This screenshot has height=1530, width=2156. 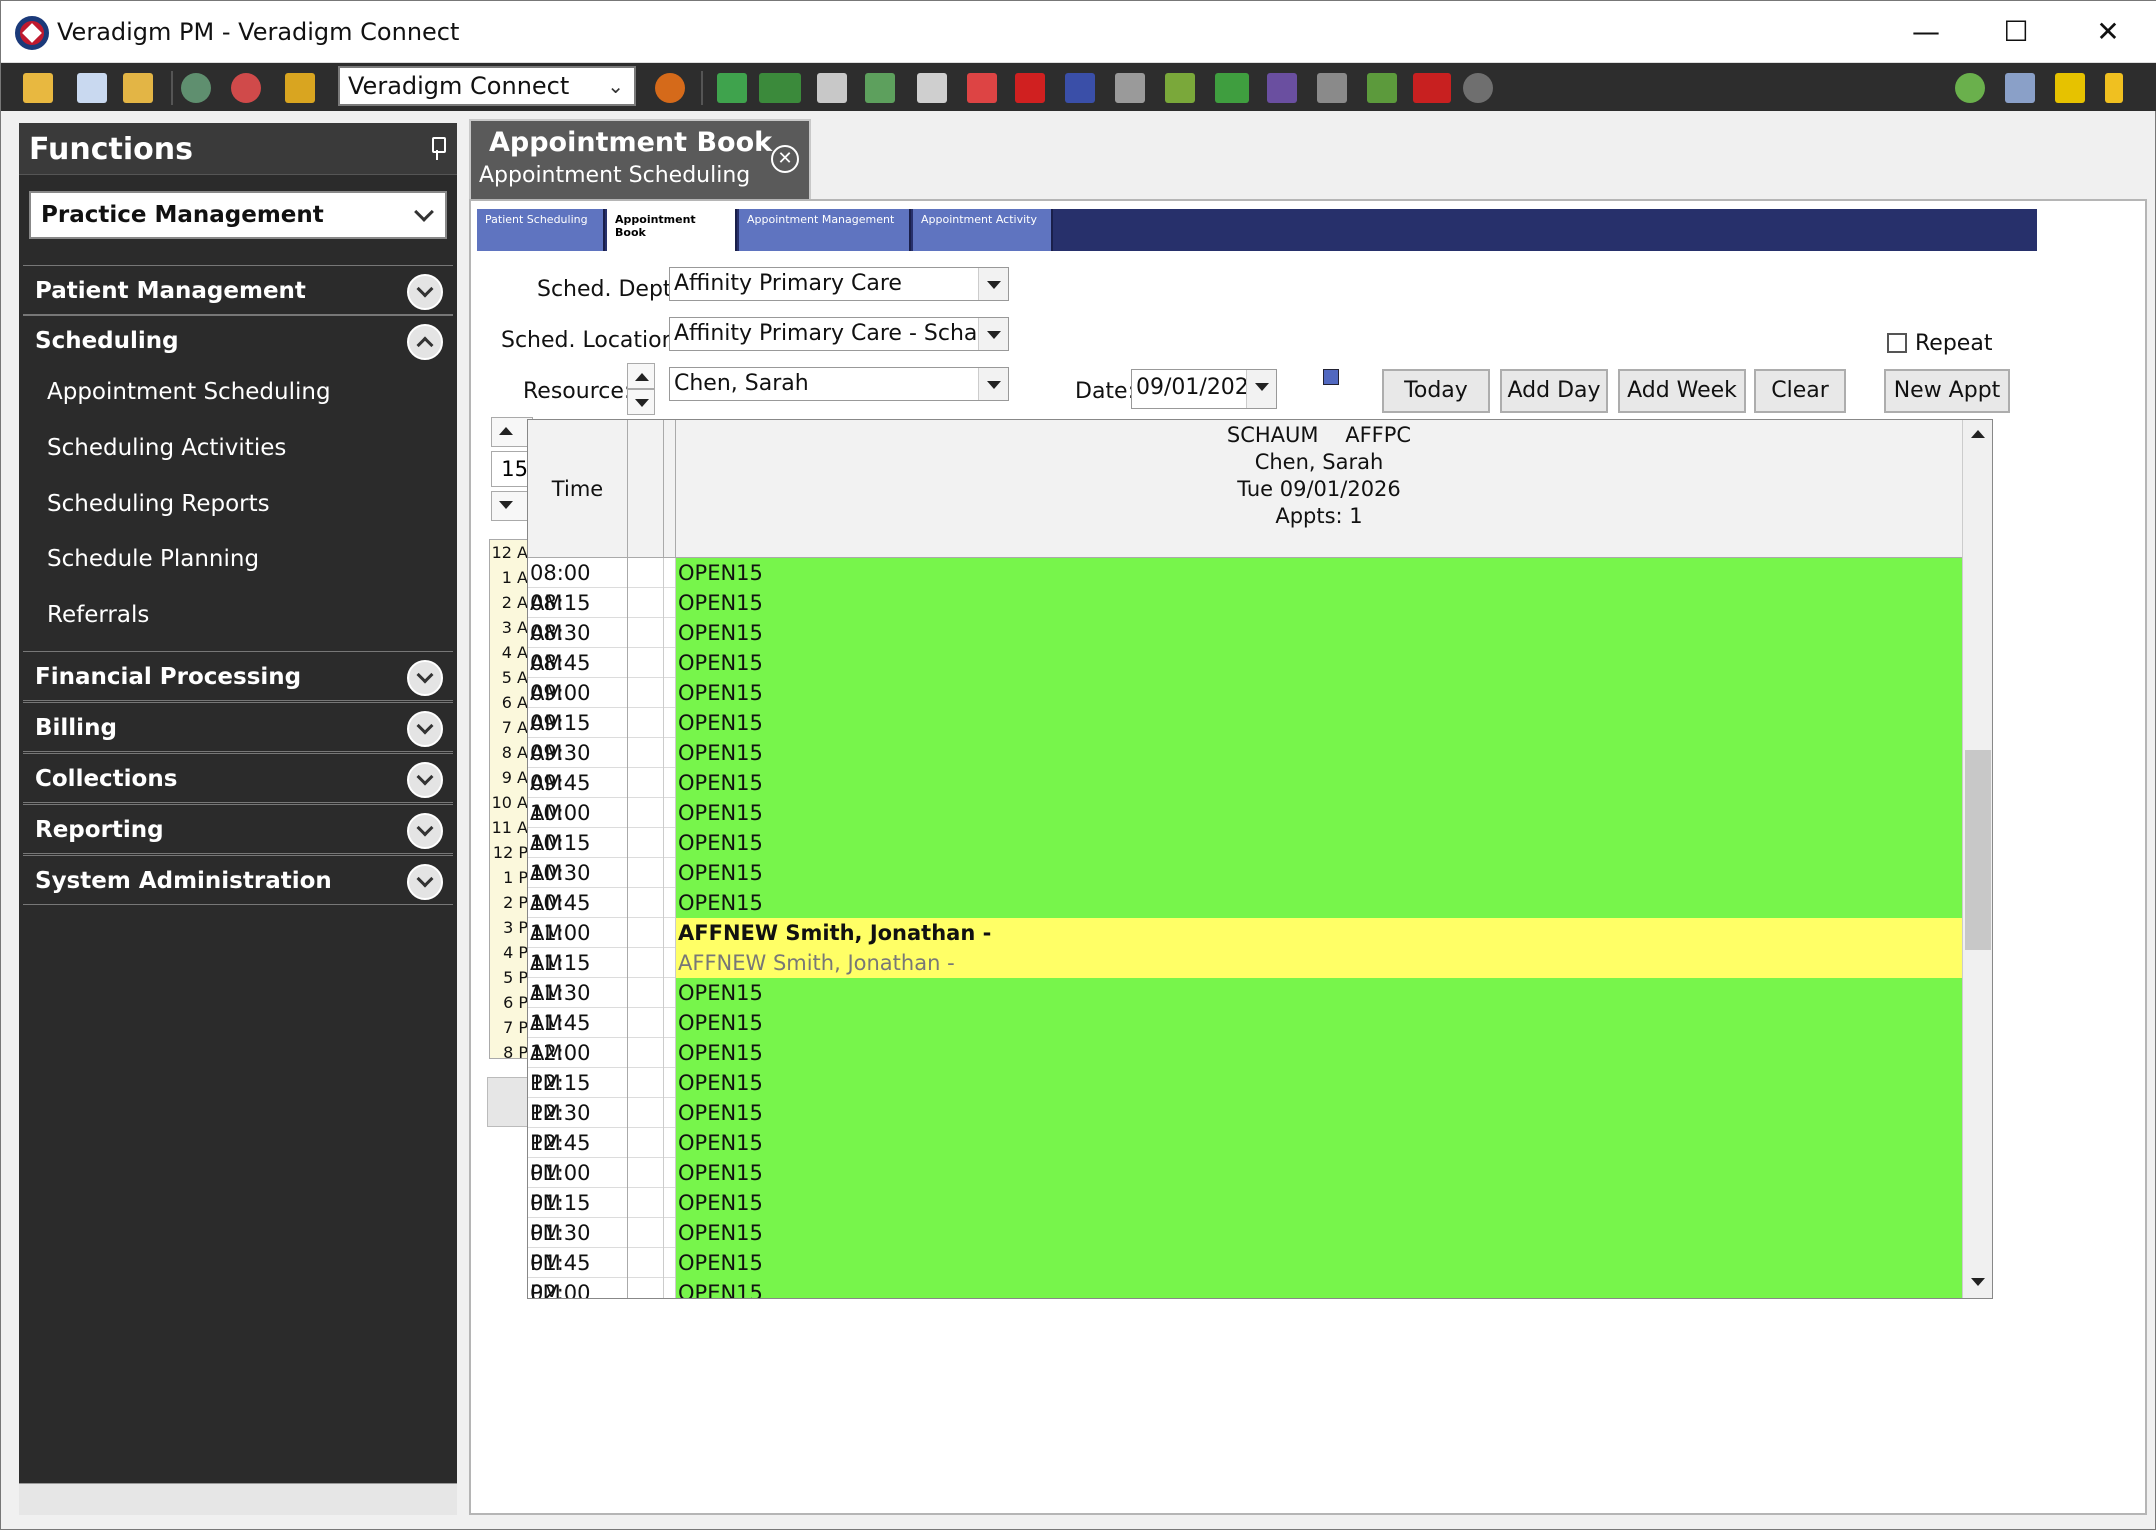 I want to click on hour-jump-item: 5 A, so click(x=511, y=677).